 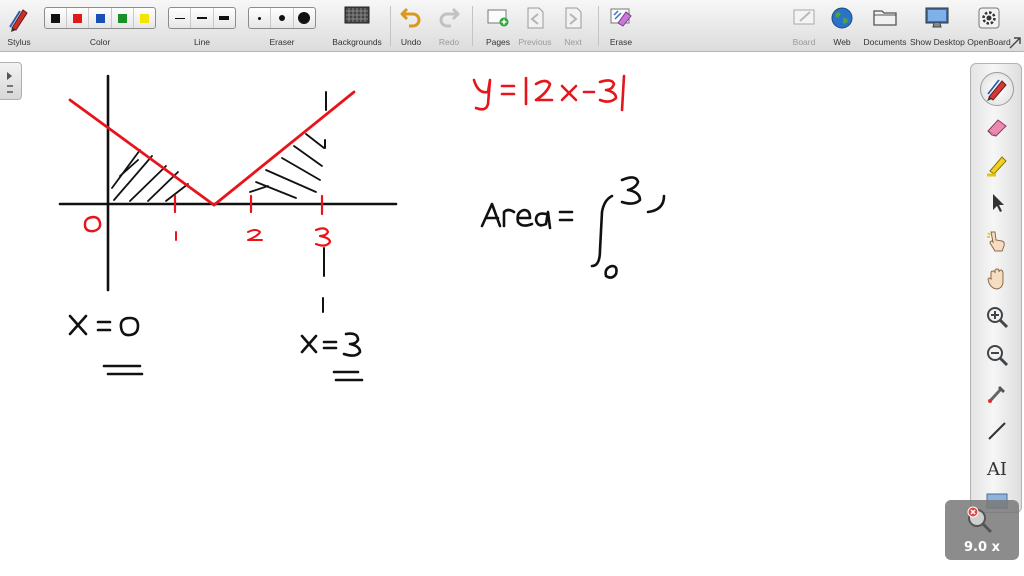 I want to click on web-button: Web, so click(x=842, y=26).